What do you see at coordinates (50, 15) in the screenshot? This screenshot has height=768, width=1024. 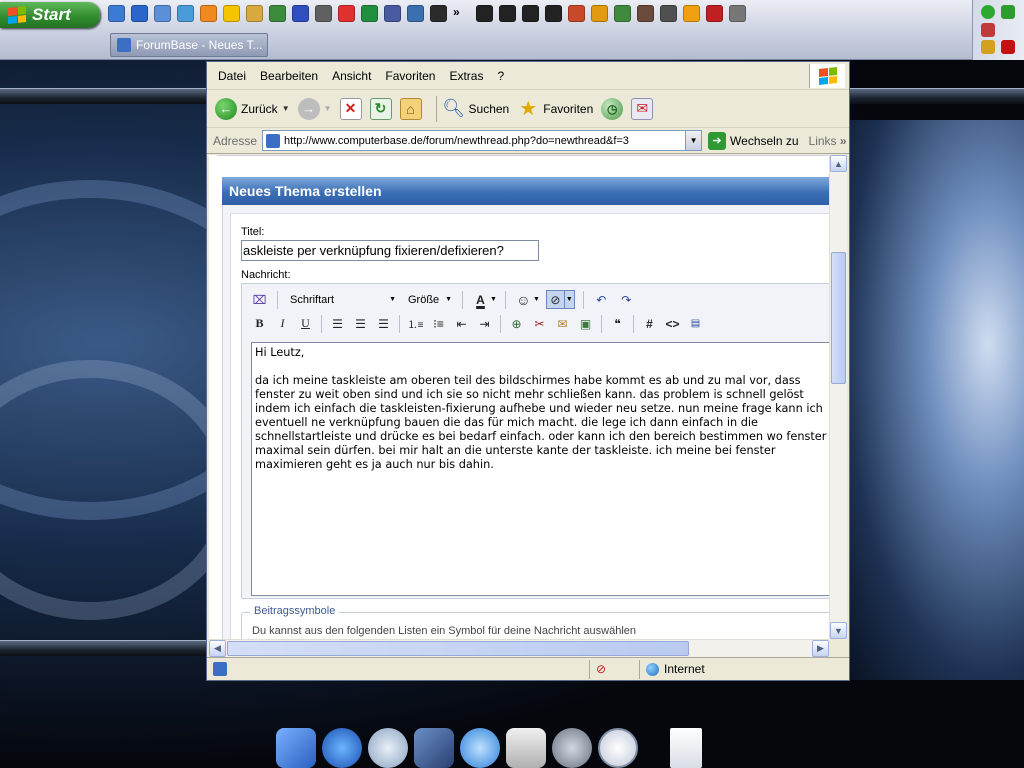 I see `start-button: Start` at bounding box center [50, 15].